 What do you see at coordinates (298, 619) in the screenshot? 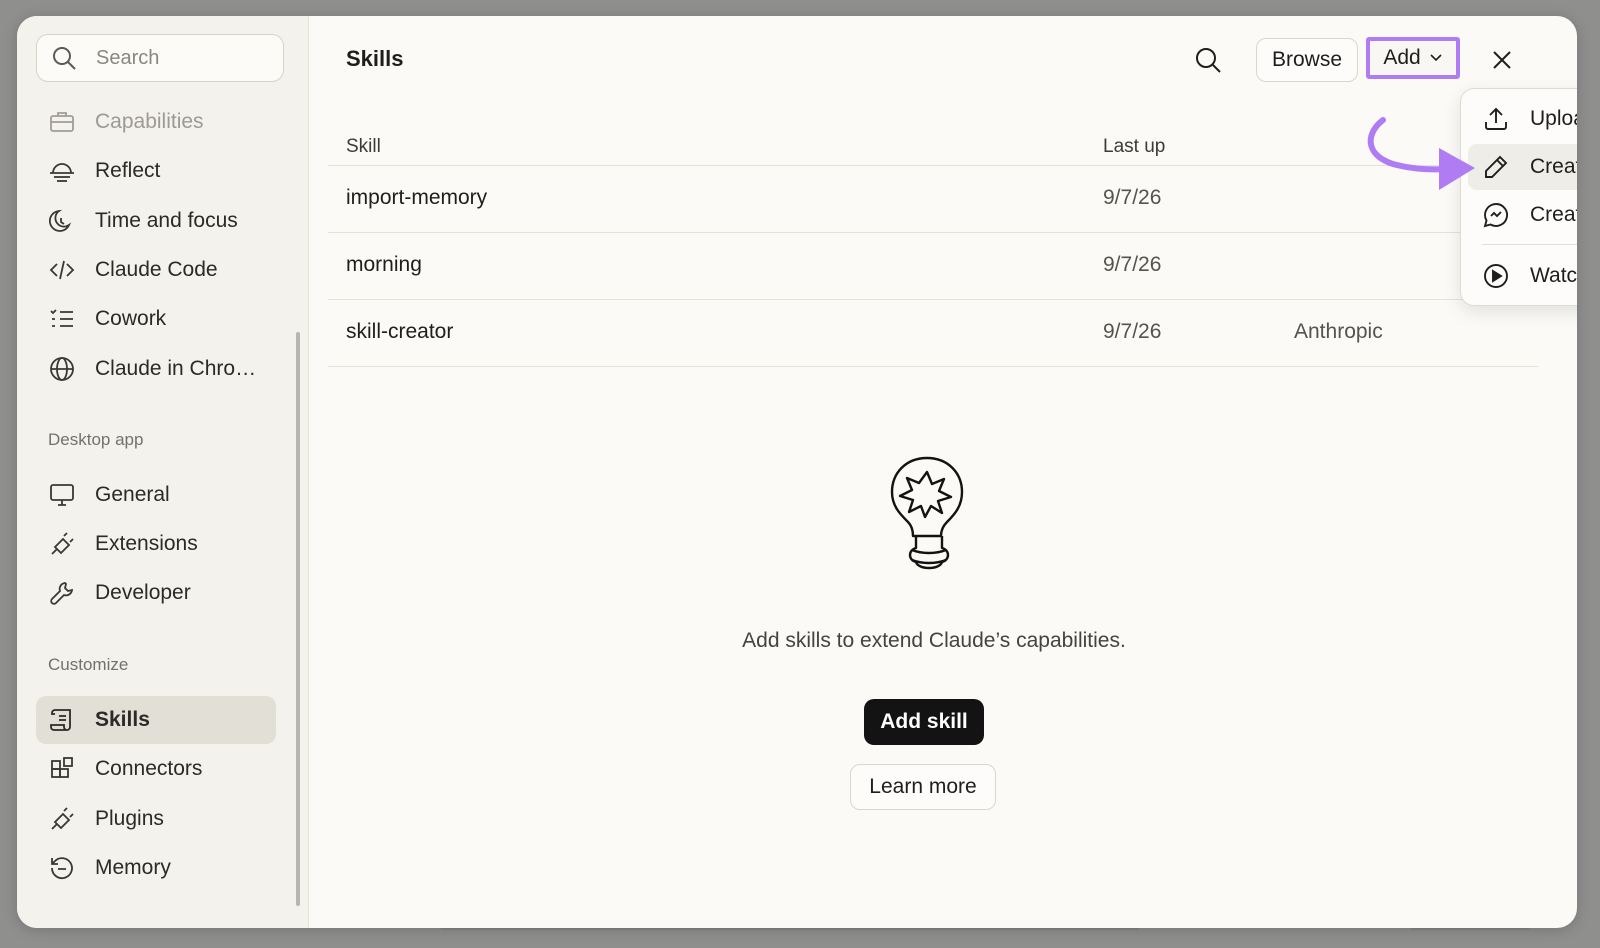
I see `sidebar-scrollbar` at bounding box center [298, 619].